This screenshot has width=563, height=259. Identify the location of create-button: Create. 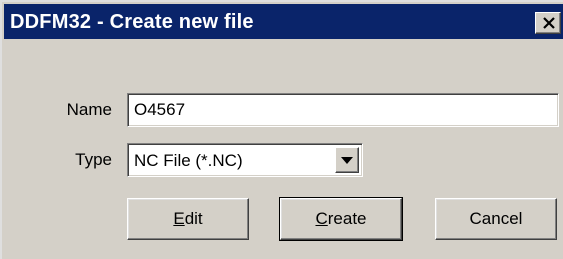
(341, 219).